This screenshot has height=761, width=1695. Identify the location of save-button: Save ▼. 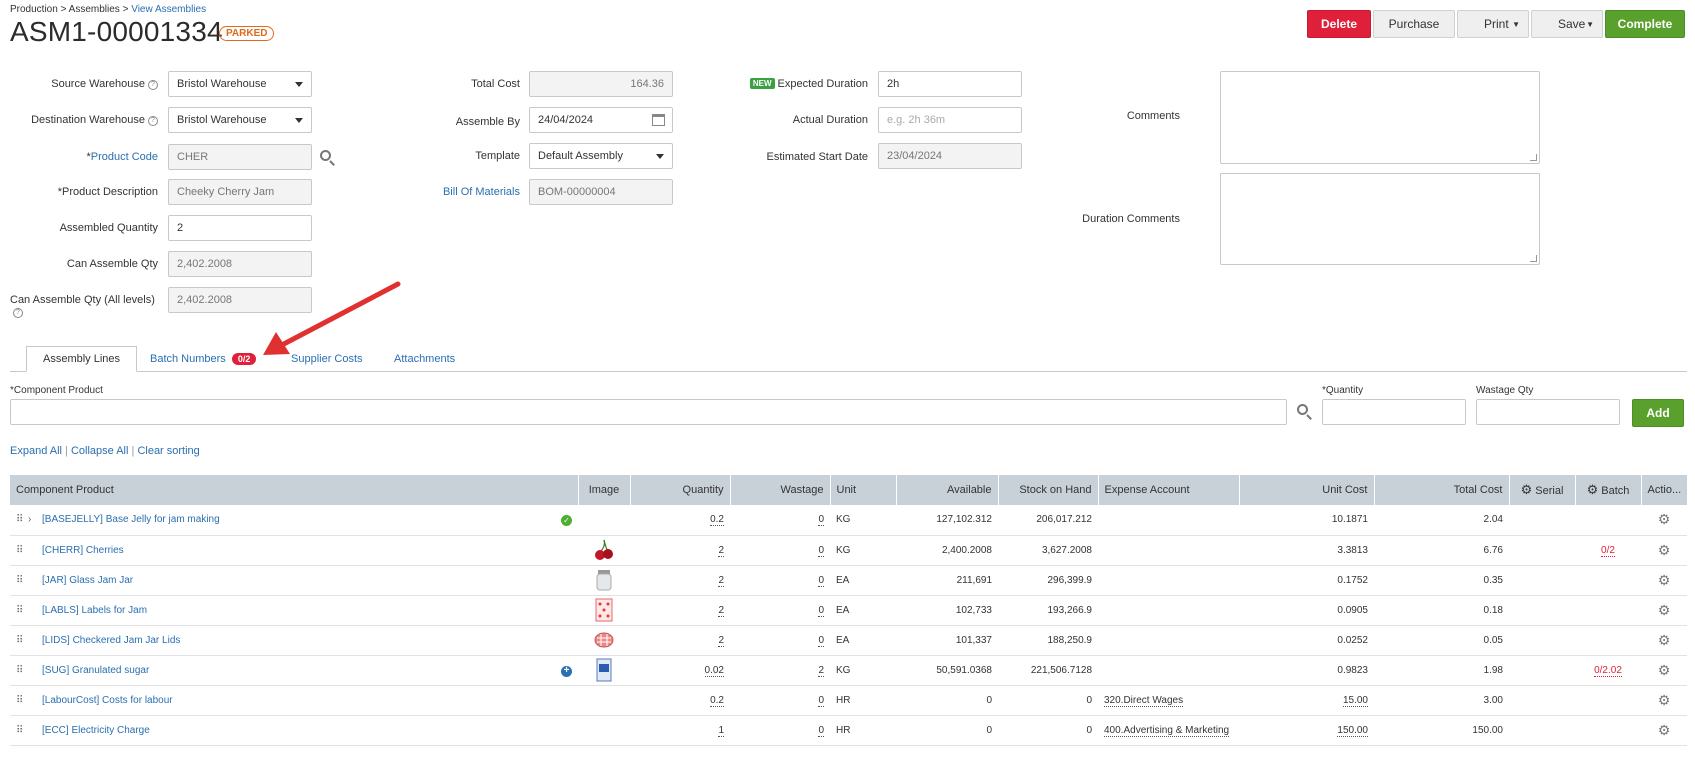
(1567, 24).